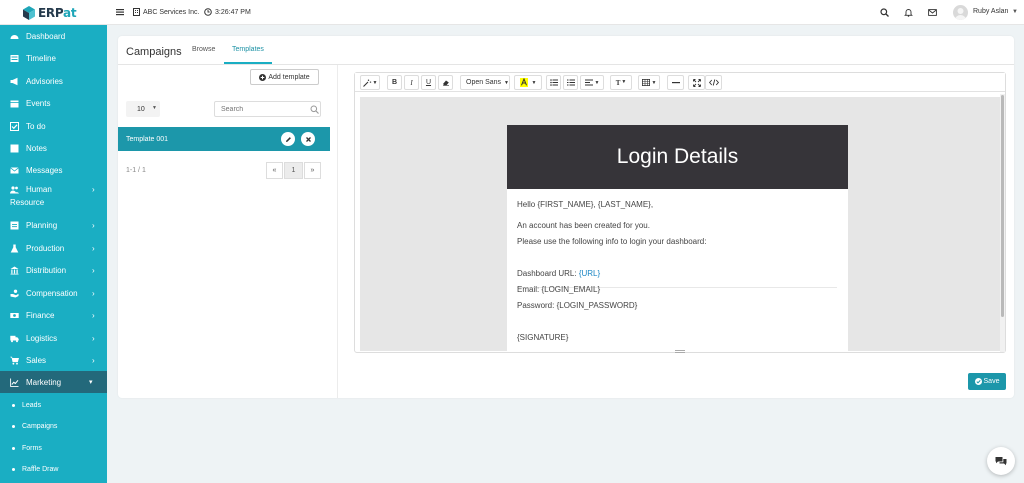 This screenshot has width=1024, height=483. What do you see at coordinates (543, 337) in the screenshot?
I see `email-signature: {SIGNATURE}` at bounding box center [543, 337].